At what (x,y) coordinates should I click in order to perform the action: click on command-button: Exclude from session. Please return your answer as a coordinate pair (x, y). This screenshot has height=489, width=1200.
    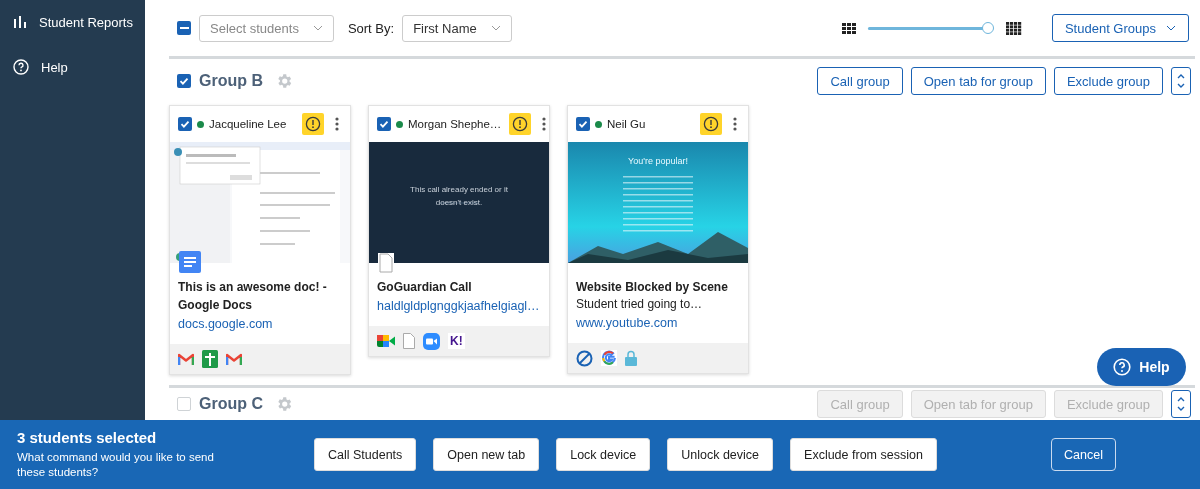
    Looking at the image, I should click on (863, 454).